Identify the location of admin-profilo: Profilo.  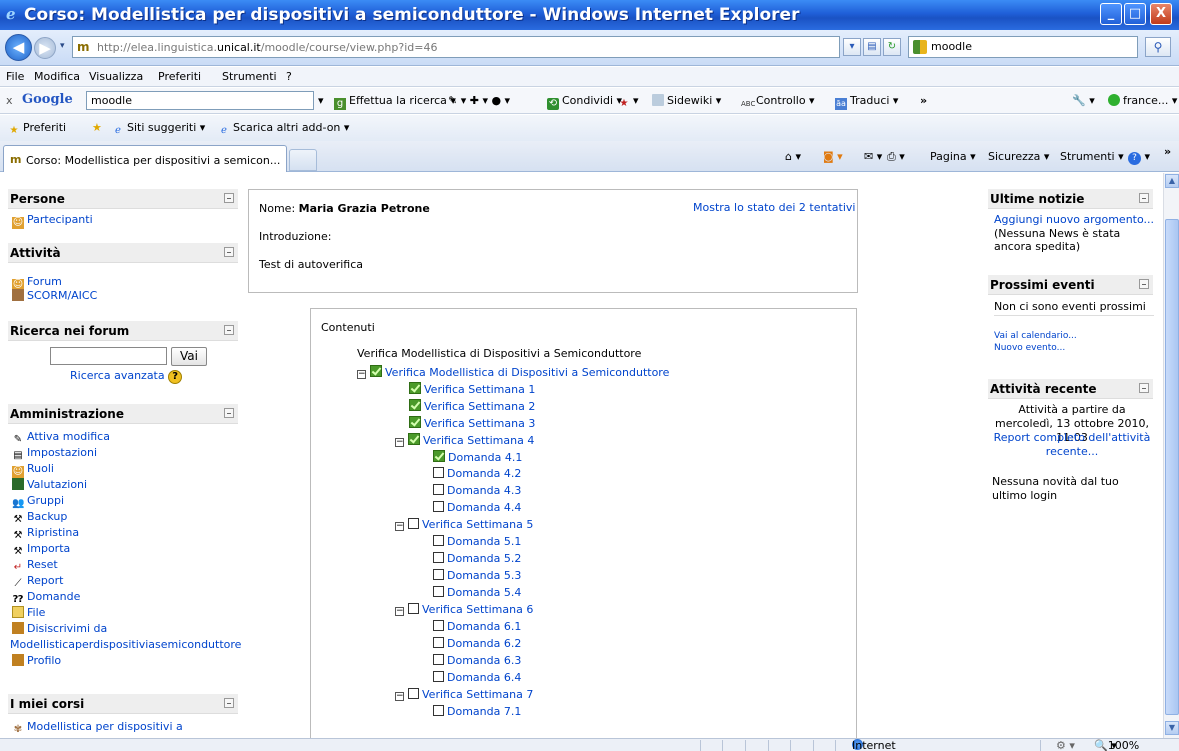
(36, 660).